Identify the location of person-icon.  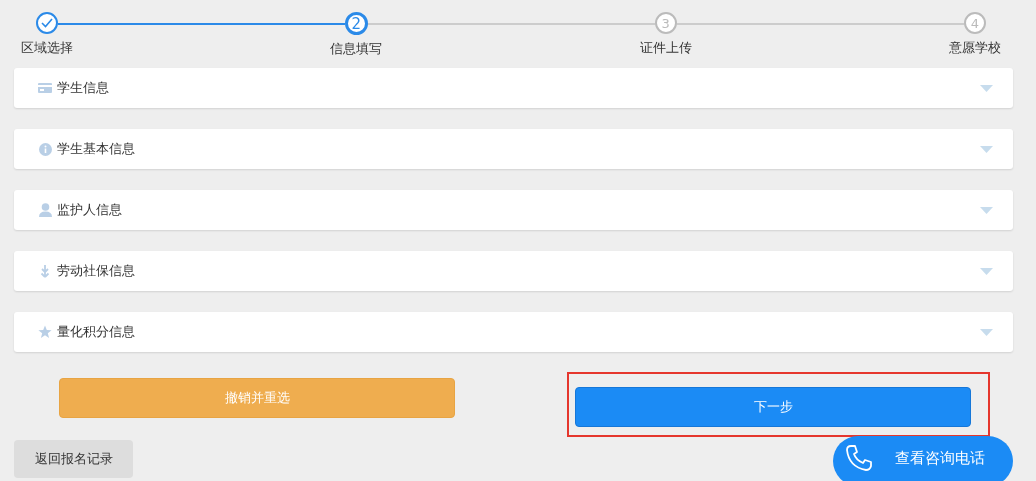
(45, 210).